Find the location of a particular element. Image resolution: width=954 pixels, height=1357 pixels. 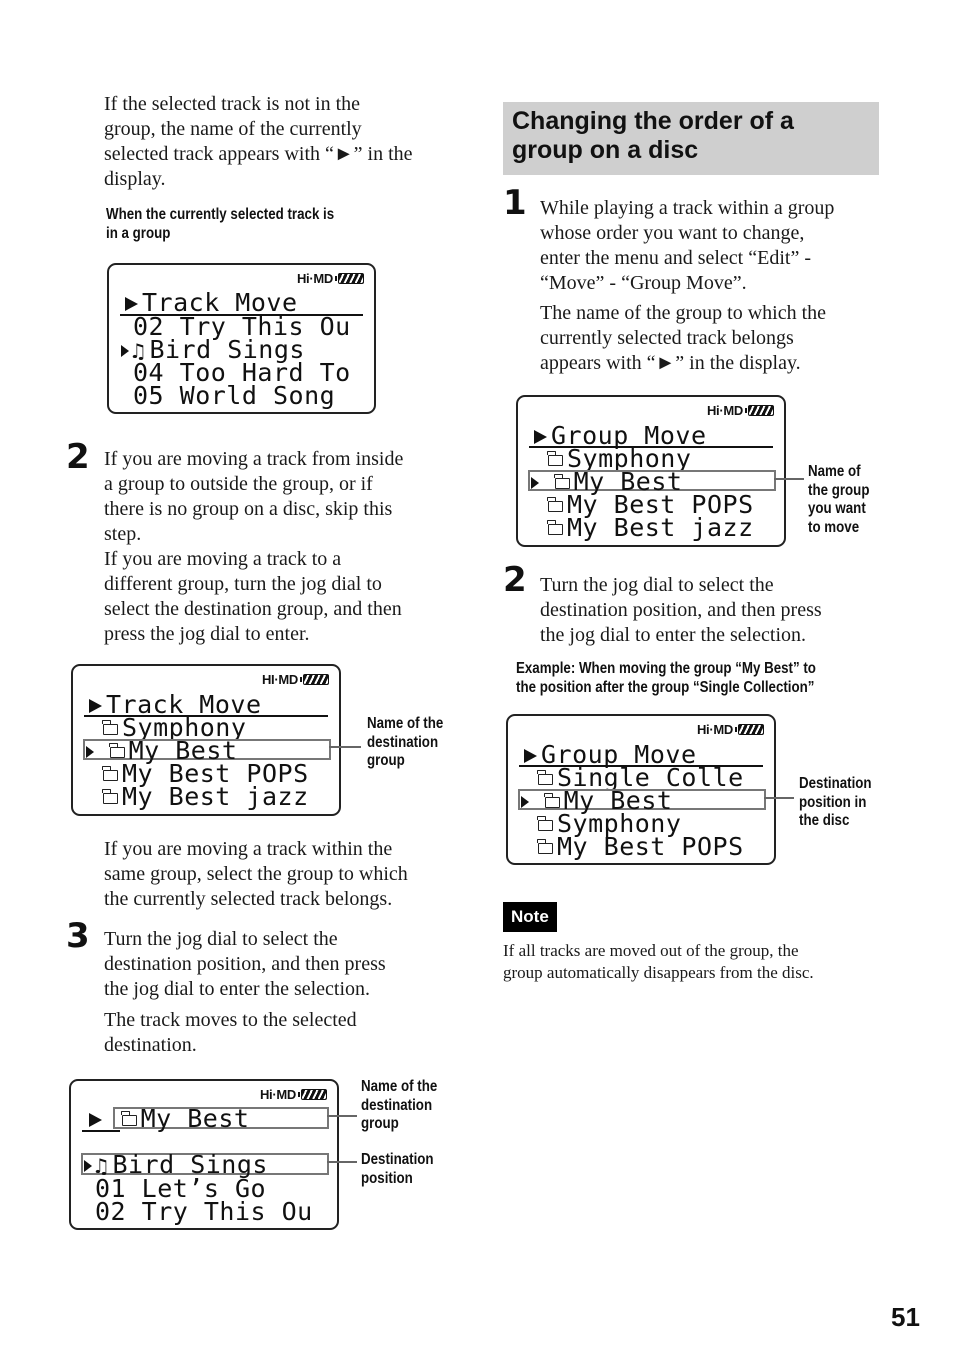

section-heading: Changing the order of a group on a disc is located at coordinates (691, 136).